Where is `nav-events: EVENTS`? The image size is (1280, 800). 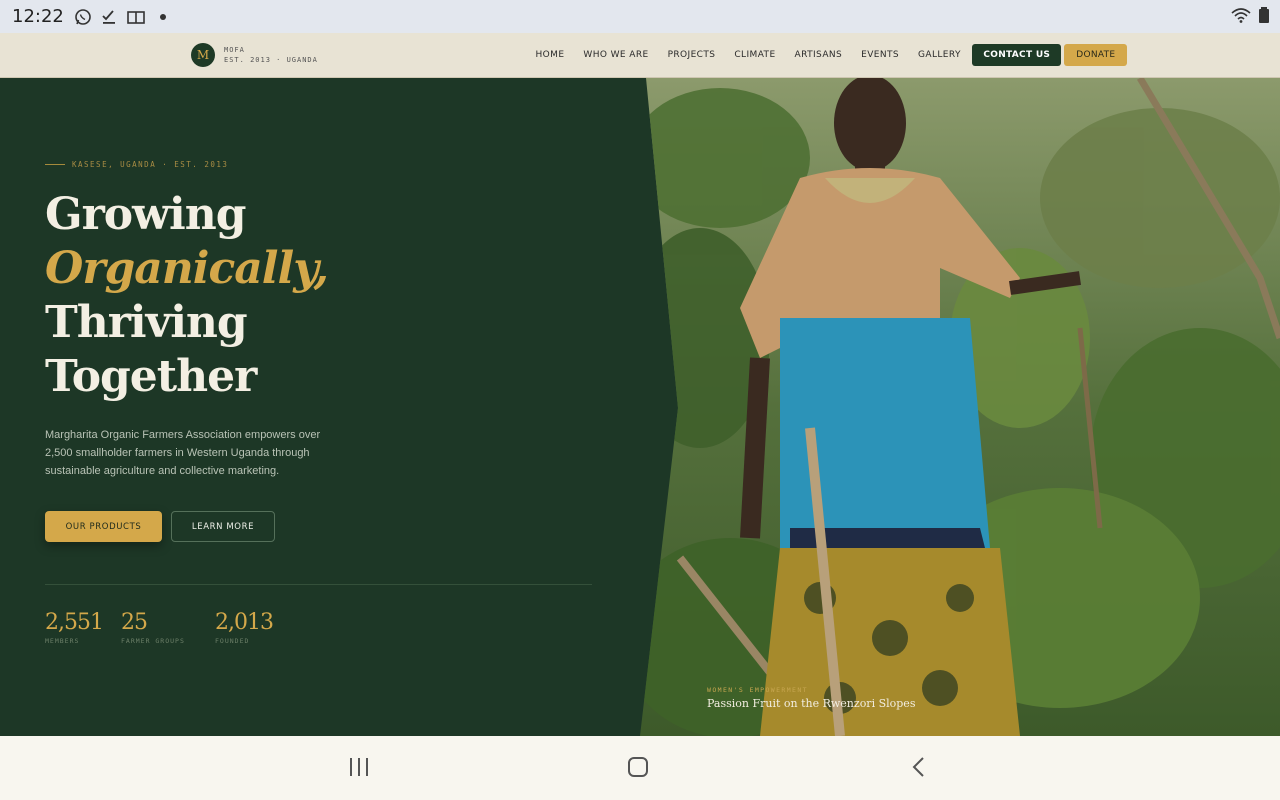 nav-events: EVENTS is located at coordinates (880, 55).